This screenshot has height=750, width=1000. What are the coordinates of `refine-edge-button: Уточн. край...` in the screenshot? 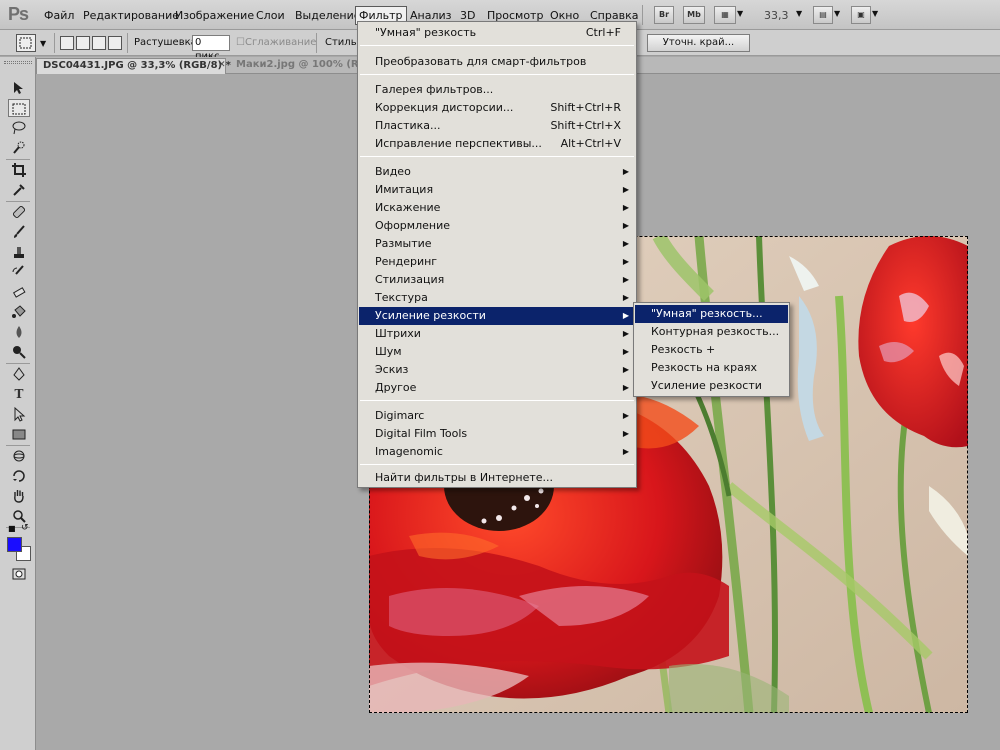 It's located at (698, 43).